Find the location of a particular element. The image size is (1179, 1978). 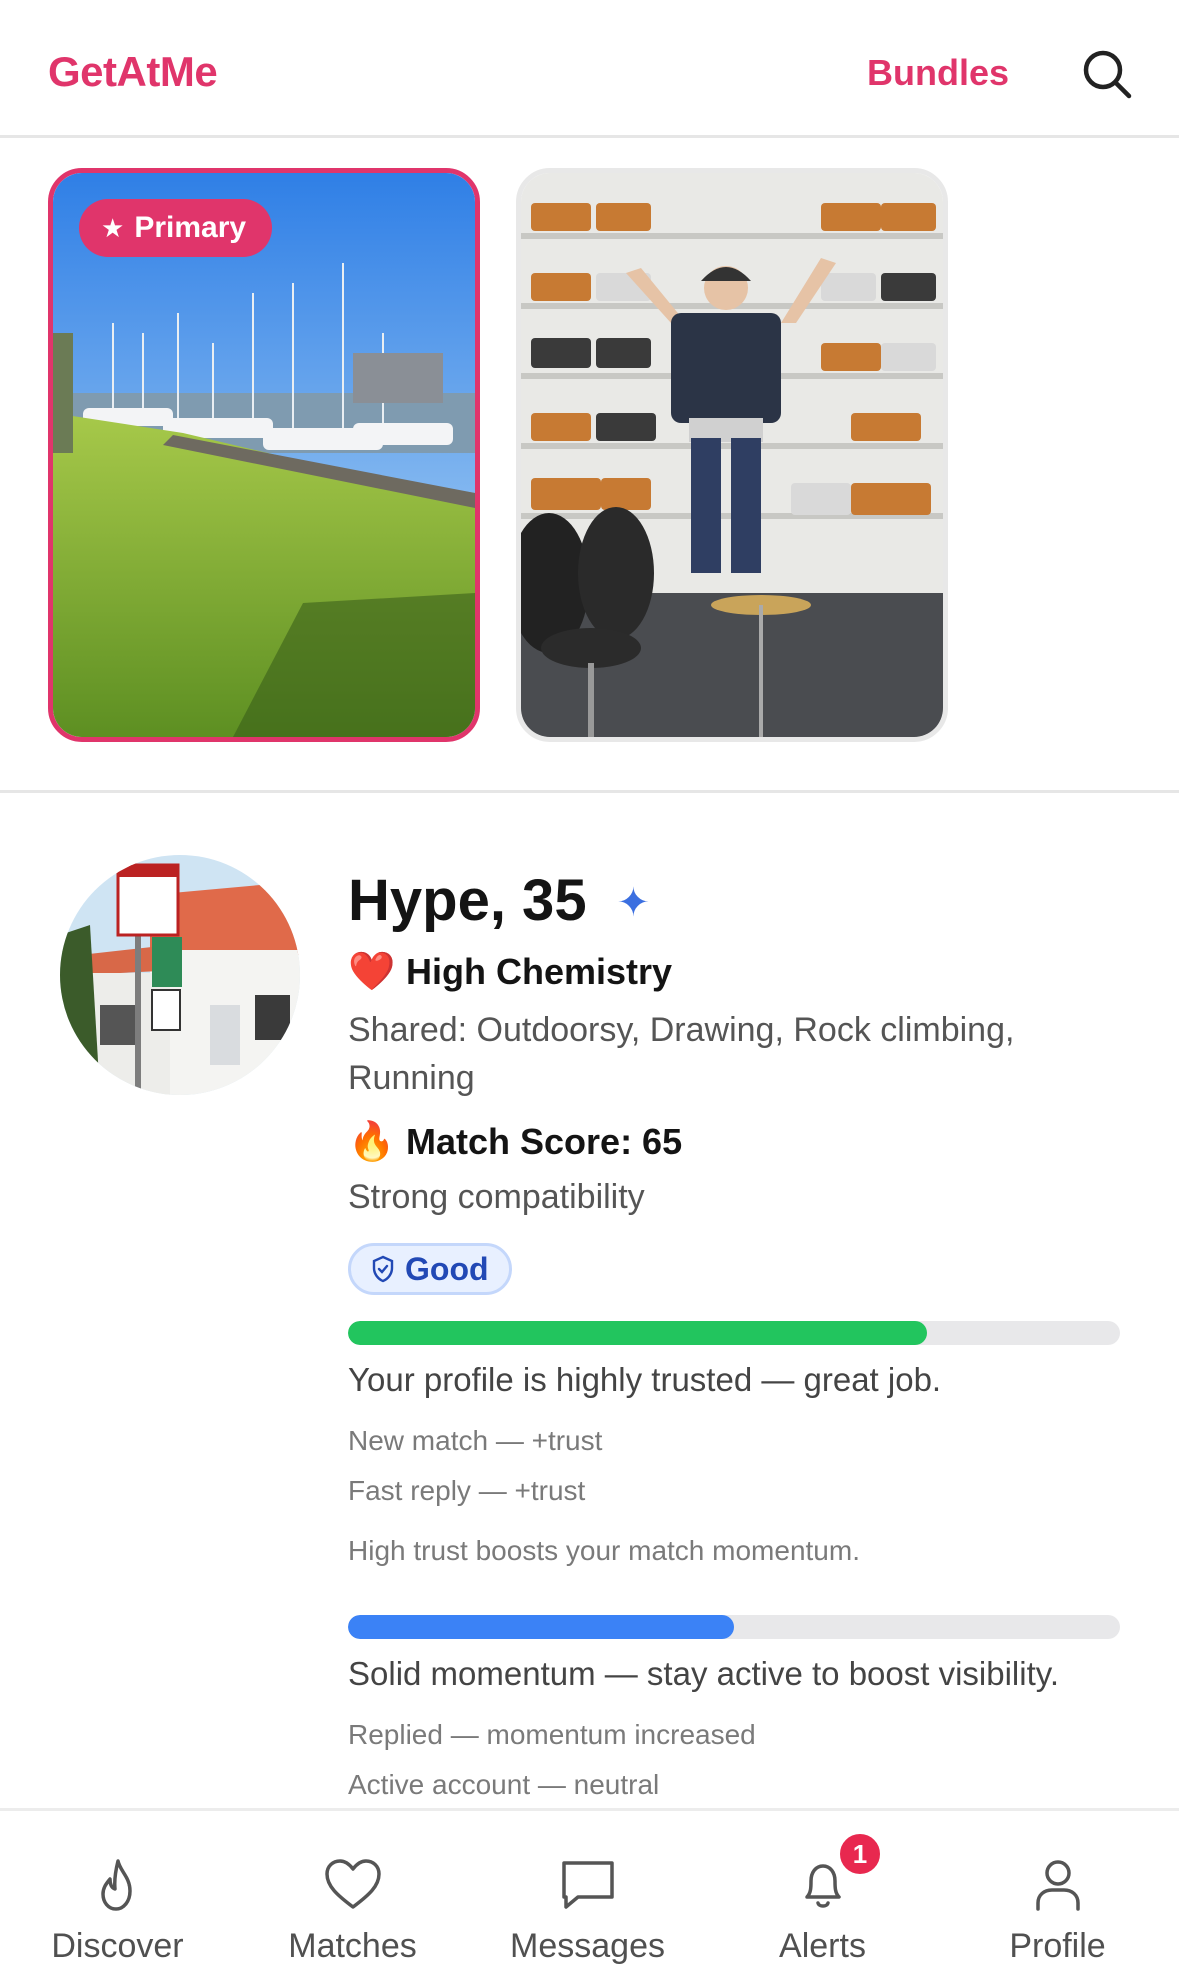

nav-messages-label: Messages is located at coordinates (587, 1946).